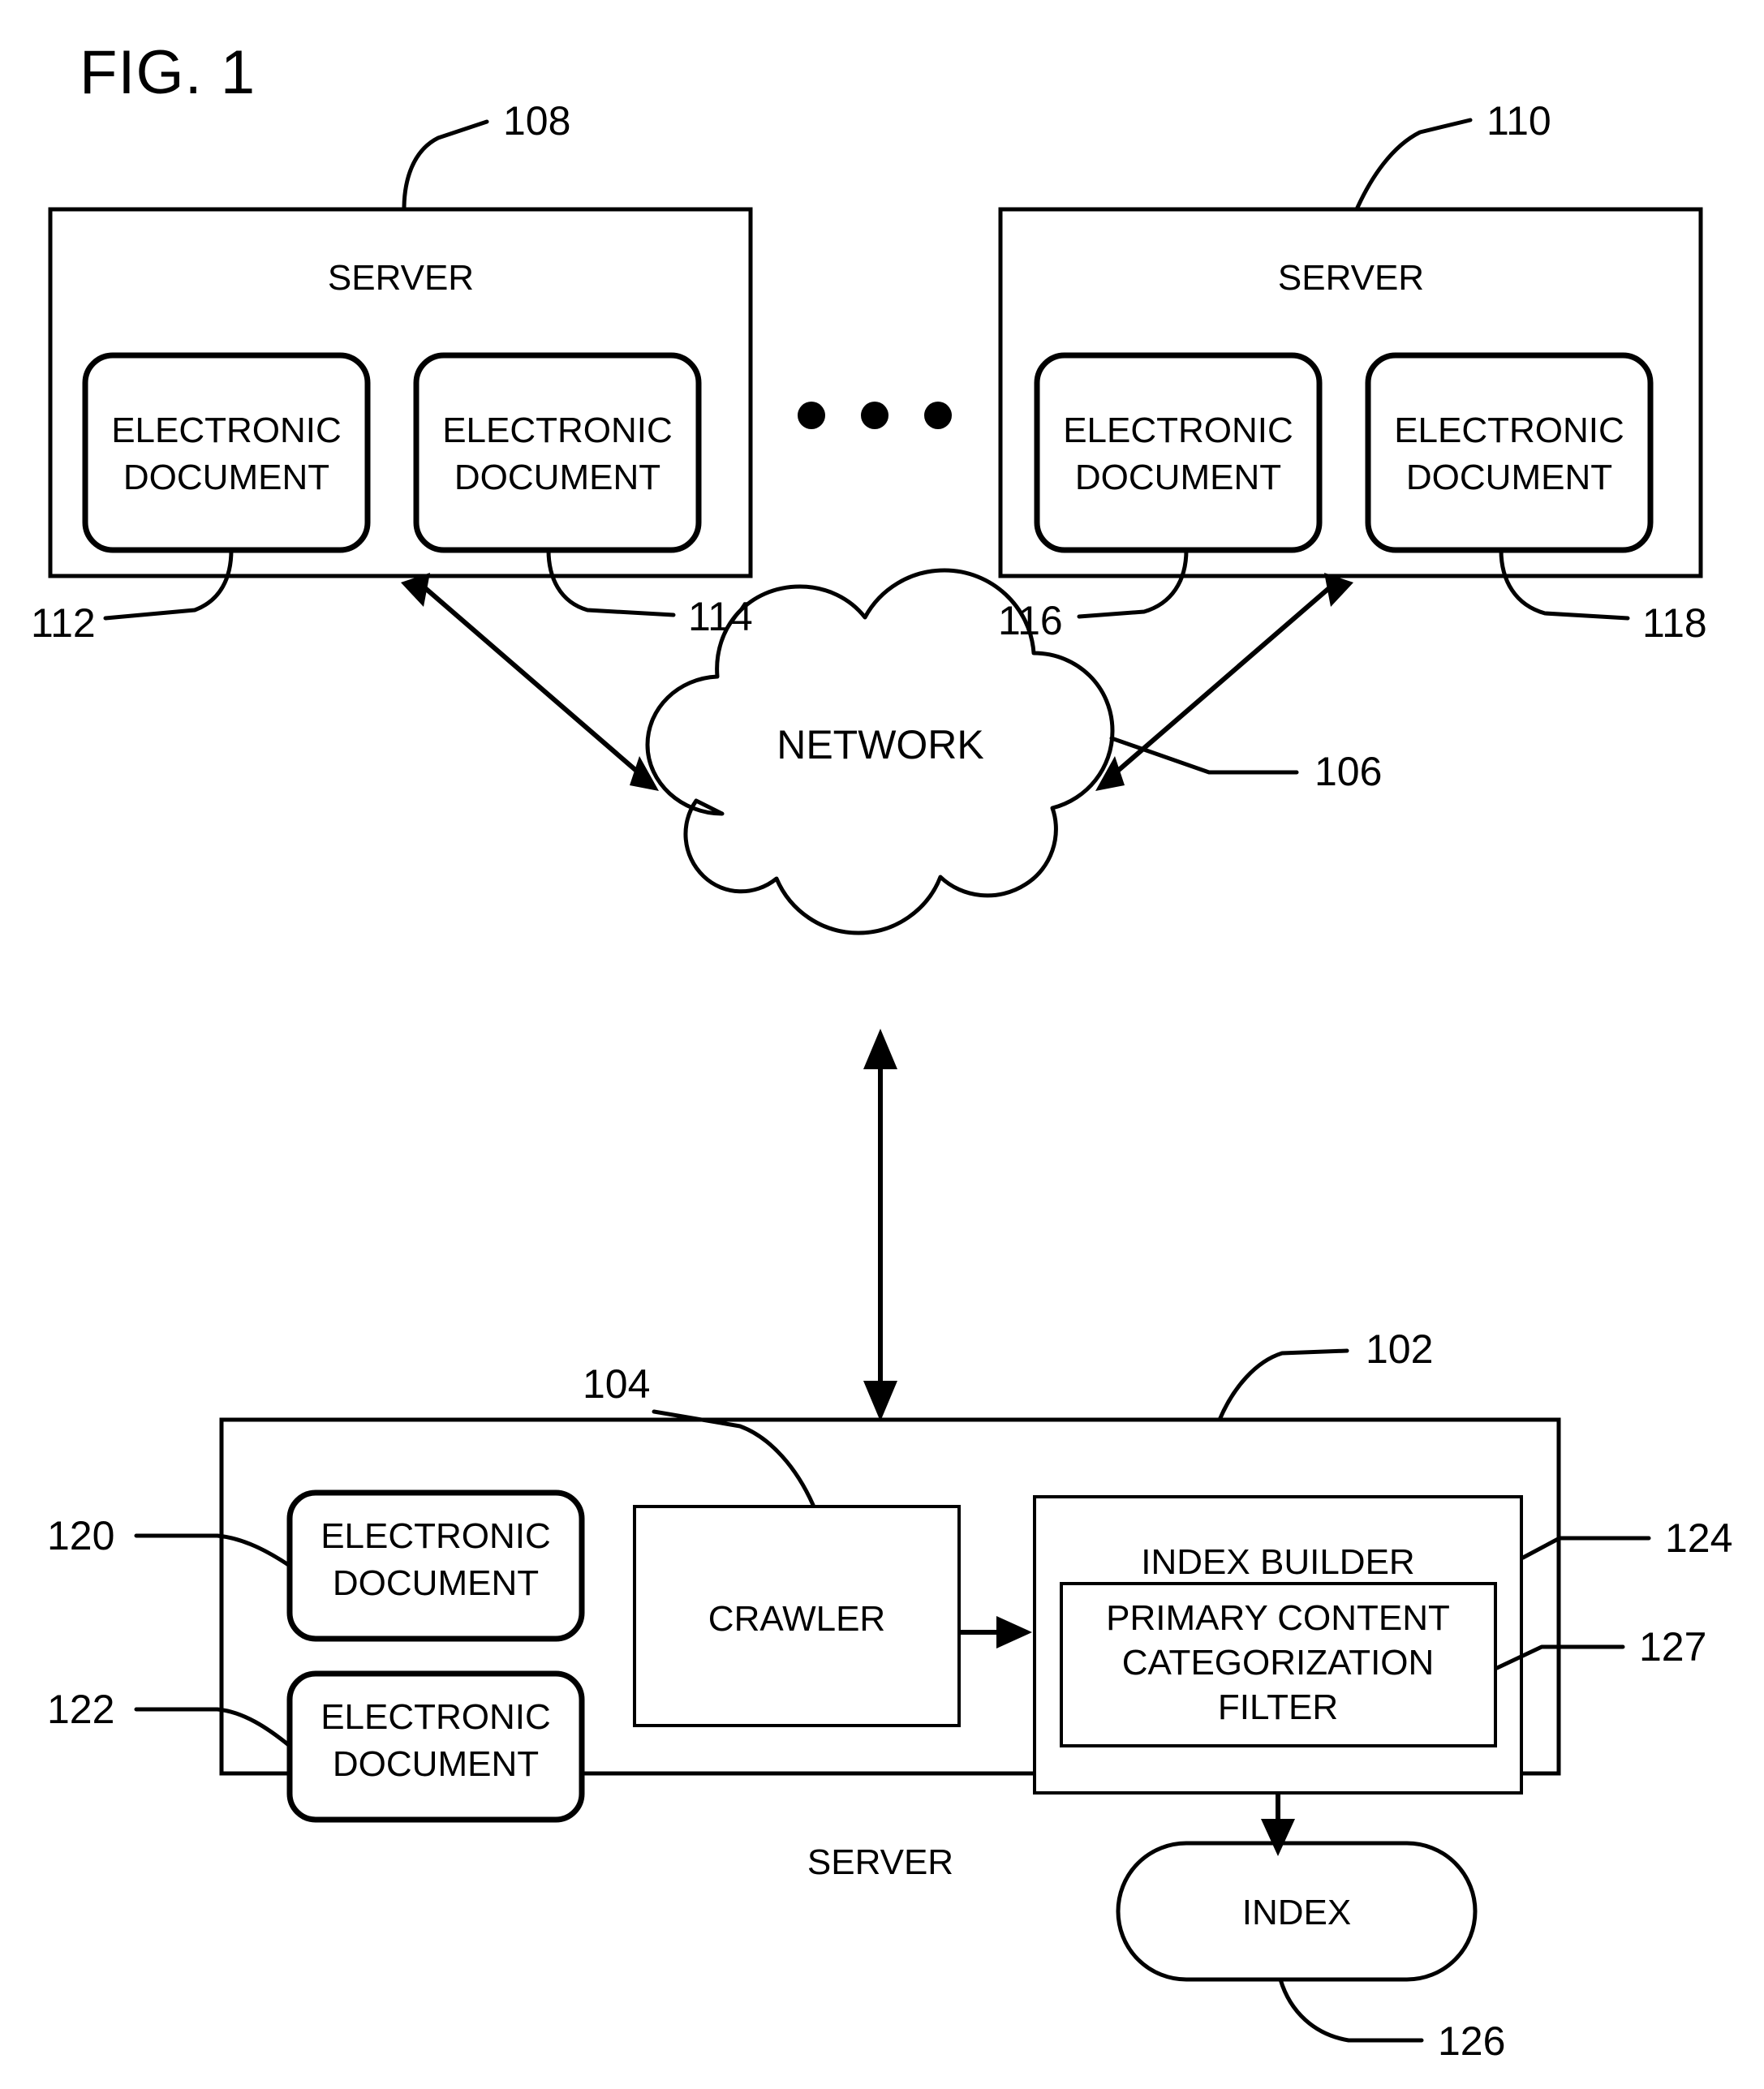 This screenshot has height=2089, width=1764. Describe the element at coordinates (436, 1717) in the screenshot. I see `electronic-document-122-line1: ELECTRONIC` at that location.